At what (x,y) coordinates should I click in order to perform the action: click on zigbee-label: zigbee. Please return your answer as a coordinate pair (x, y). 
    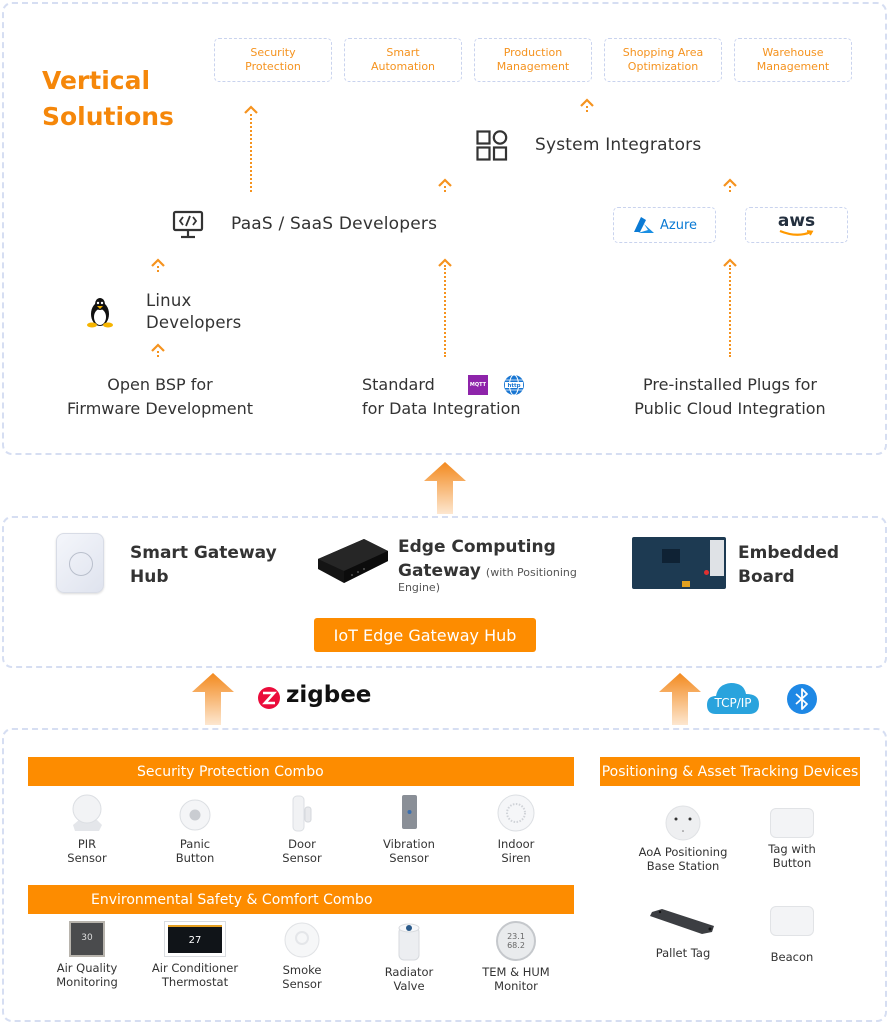
    Looking at the image, I should click on (329, 695).